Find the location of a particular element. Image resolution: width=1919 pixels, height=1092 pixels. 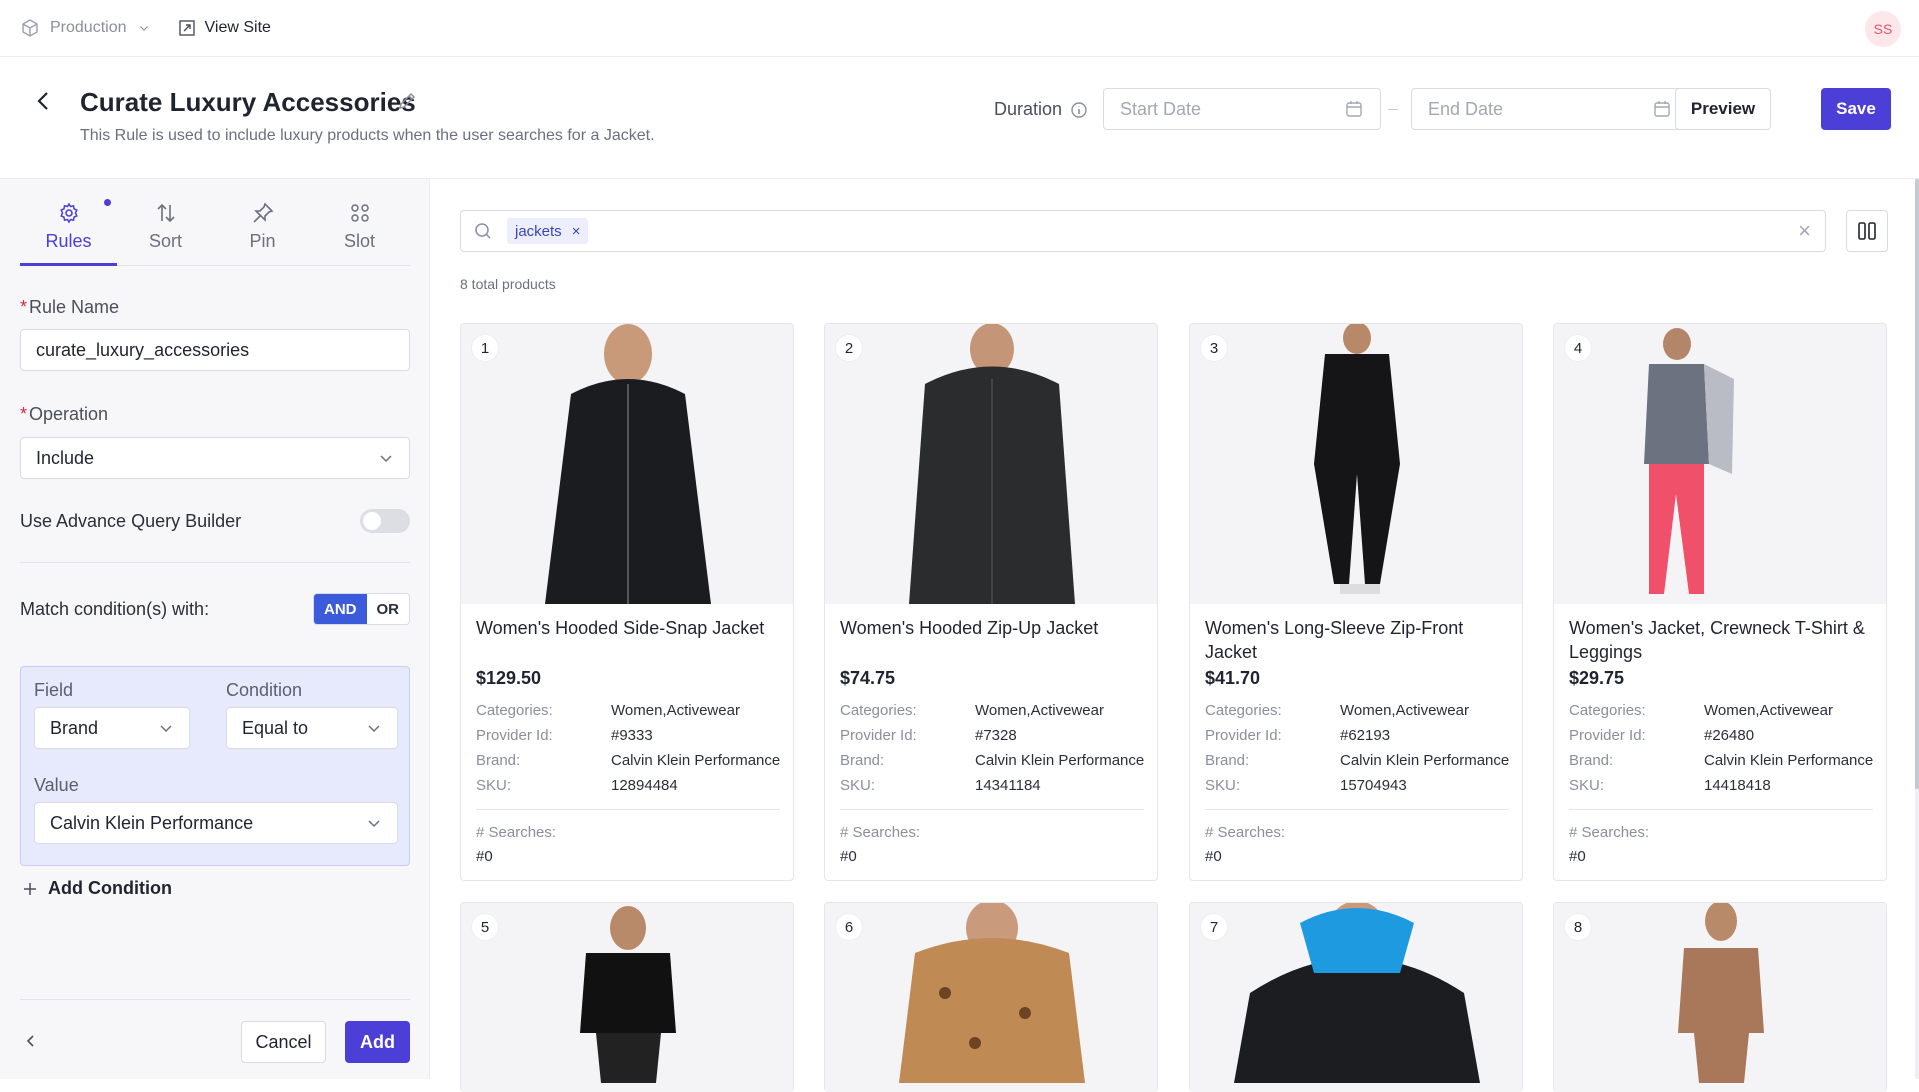

duration-label: Duration is located at coordinates (1041, 109).